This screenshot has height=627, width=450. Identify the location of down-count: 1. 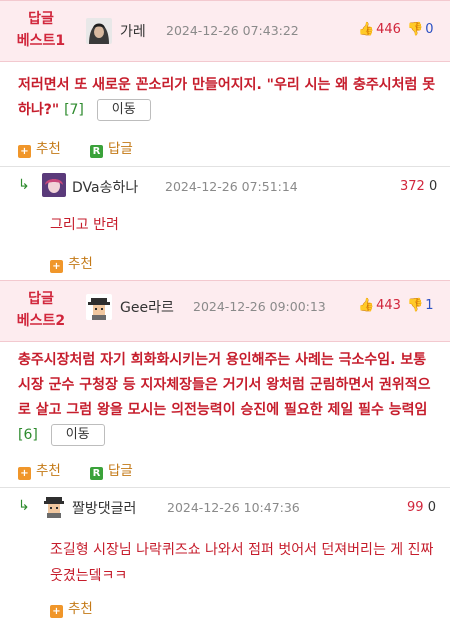
(429, 305).